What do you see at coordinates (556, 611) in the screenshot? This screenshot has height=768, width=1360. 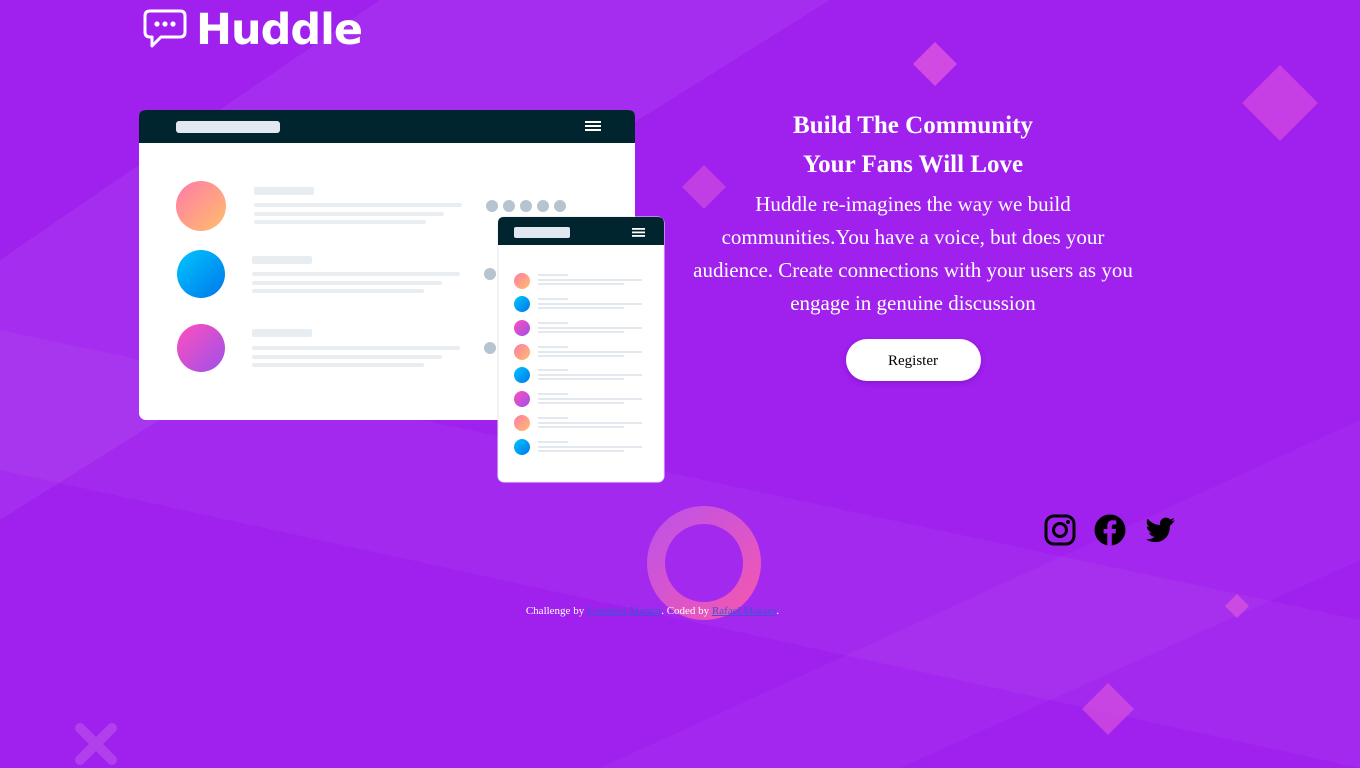 I see `attribution-prefix: Challenge by` at bounding box center [556, 611].